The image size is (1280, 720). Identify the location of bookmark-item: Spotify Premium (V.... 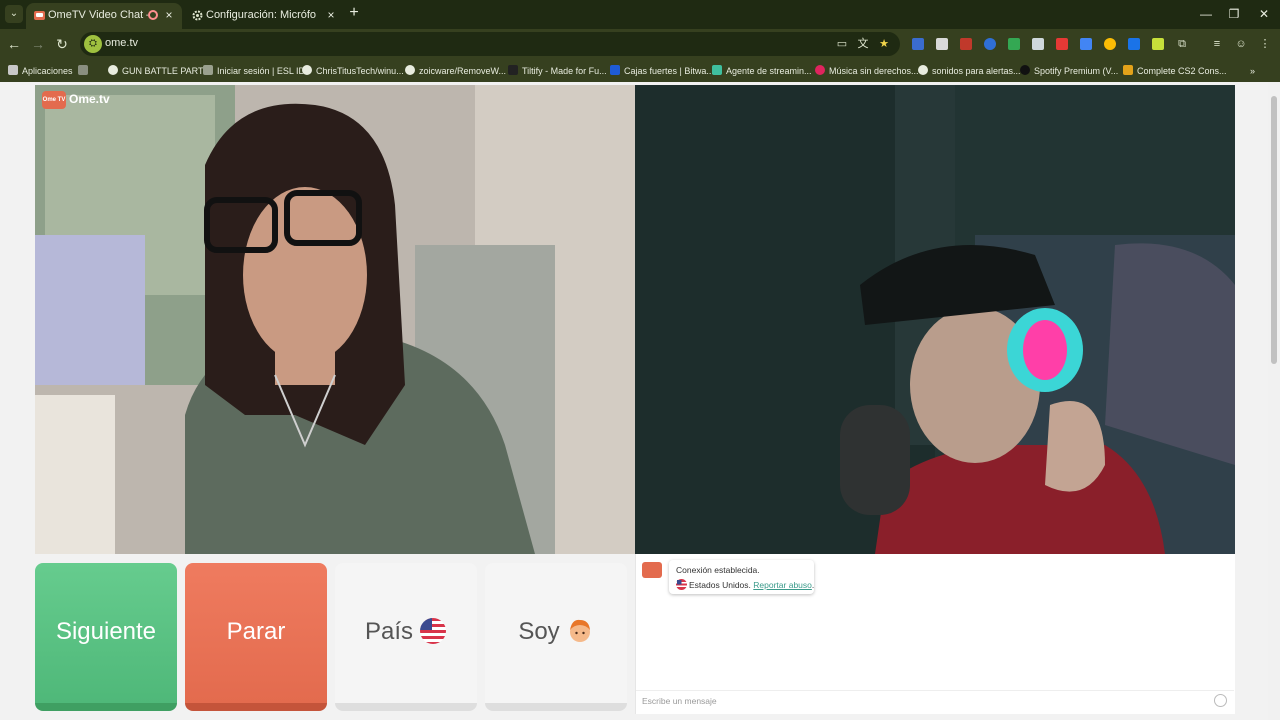
(1069, 71).